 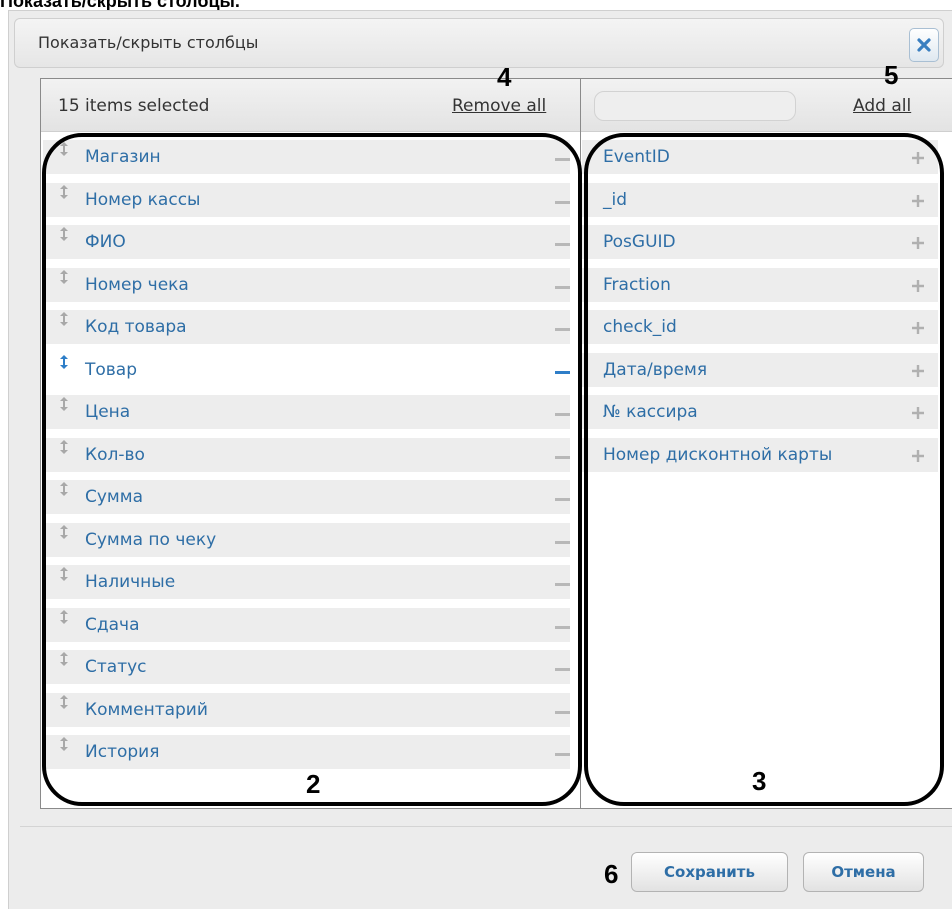 I want to click on cancel-button: Отмена, so click(x=863, y=872).